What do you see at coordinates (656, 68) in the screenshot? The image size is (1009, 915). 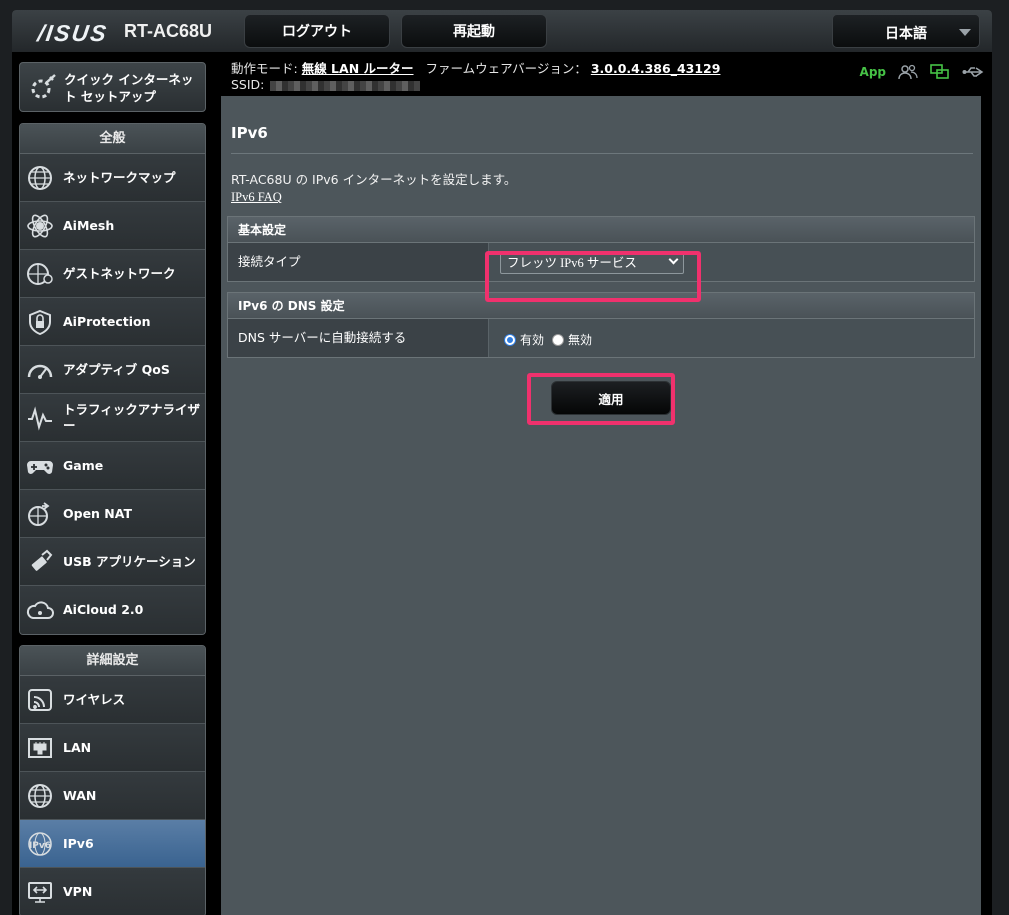 I see `firmware-version-link: 3.0.0.4.386_43129` at bounding box center [656, 68].